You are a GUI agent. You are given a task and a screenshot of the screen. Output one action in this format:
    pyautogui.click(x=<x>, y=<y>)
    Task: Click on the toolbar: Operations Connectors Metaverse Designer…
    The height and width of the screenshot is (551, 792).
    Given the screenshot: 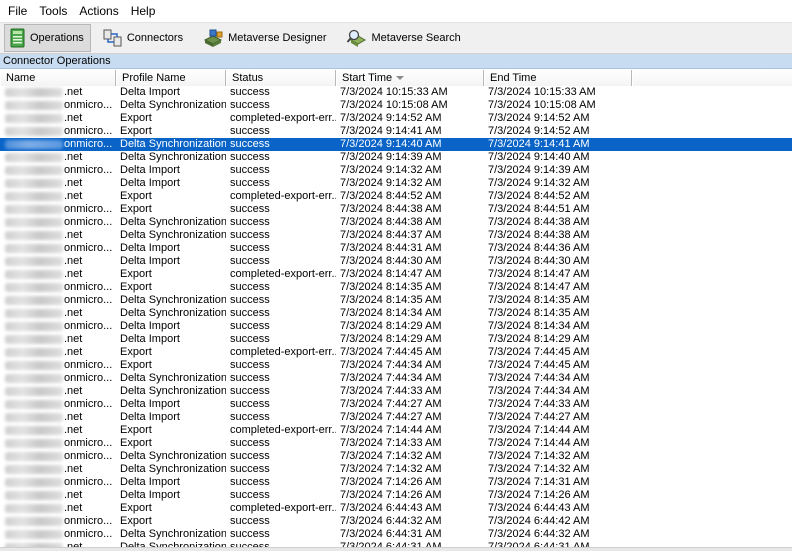 What is the action you would take?
    pyautogui.click(x=396, y=38)
    